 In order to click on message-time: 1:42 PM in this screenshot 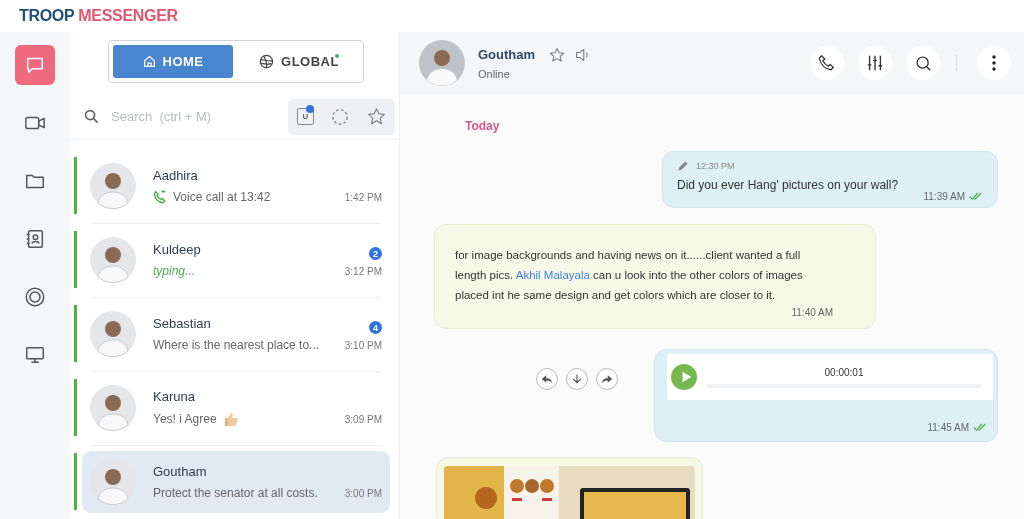, I will do `click(363, 197)`.